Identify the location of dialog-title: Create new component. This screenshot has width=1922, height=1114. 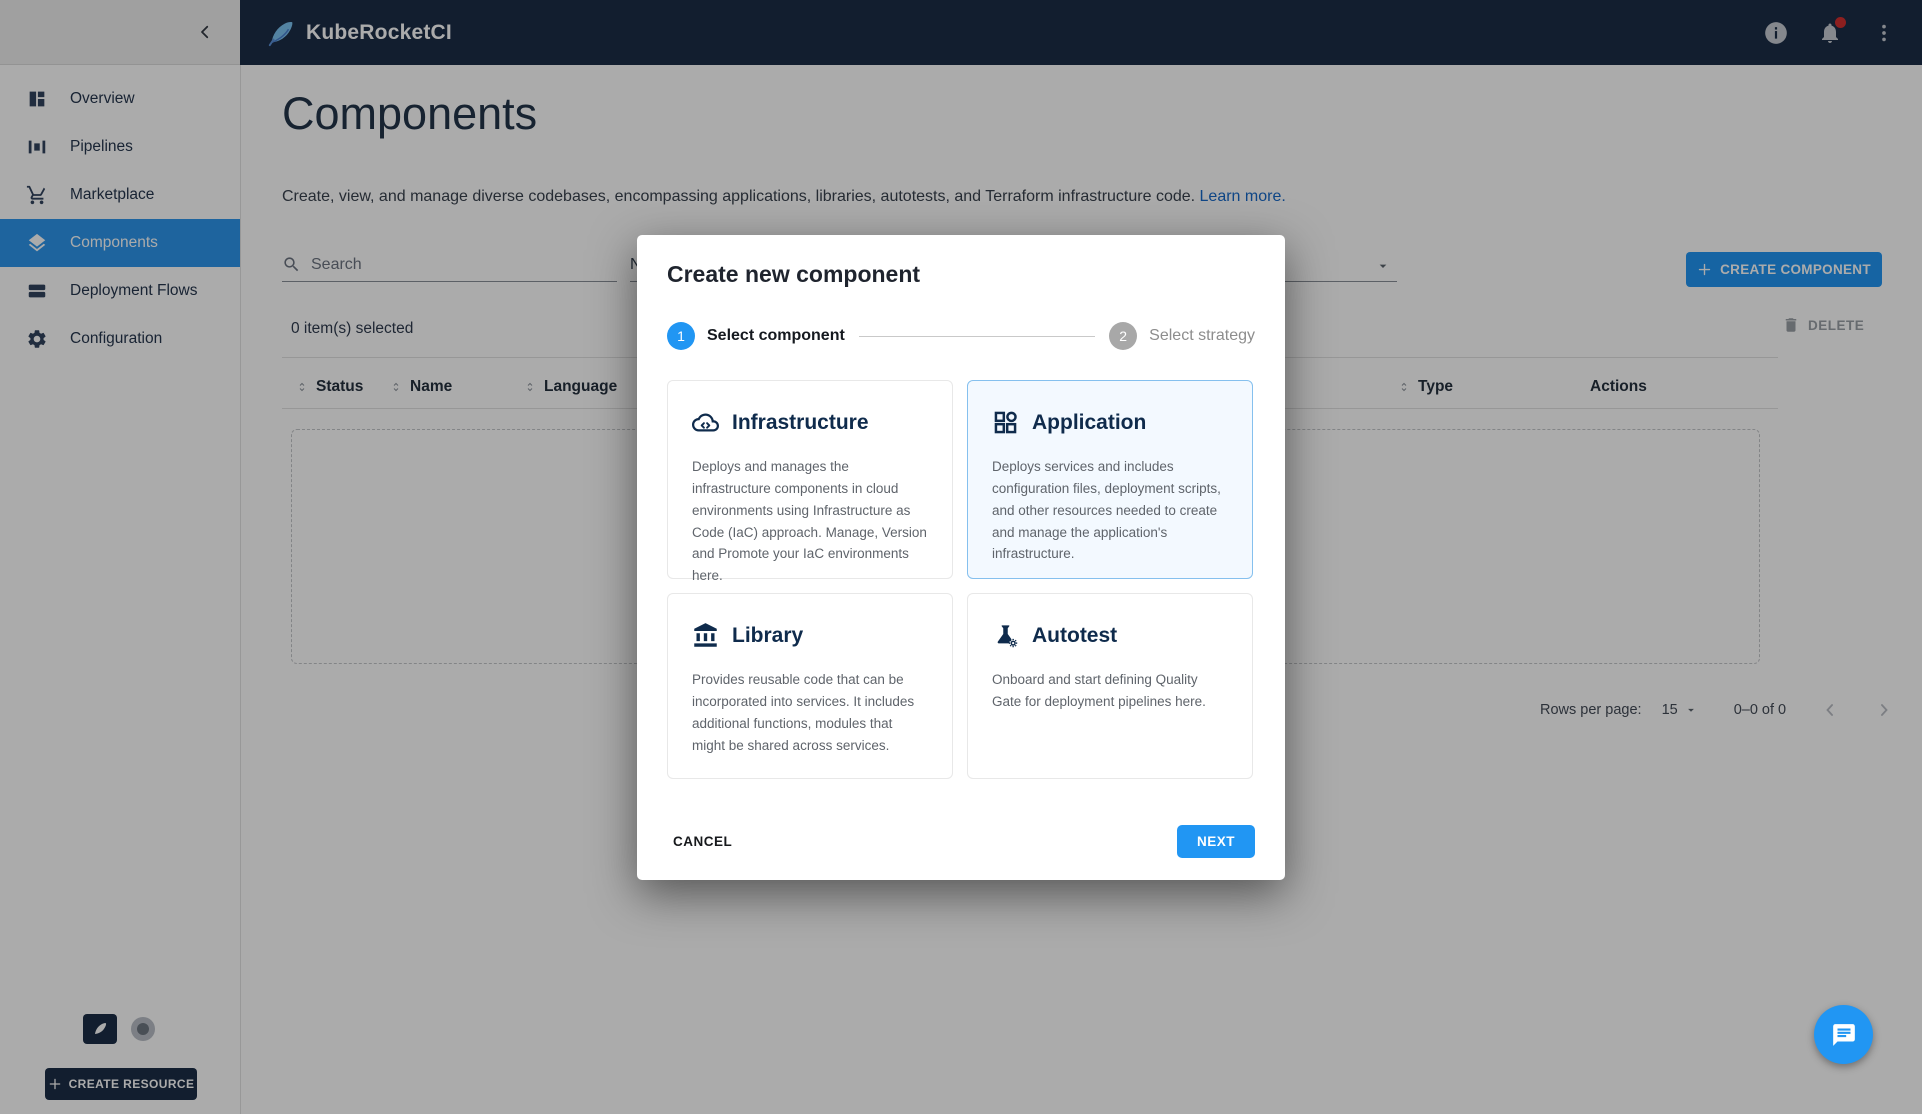
(794, 274).